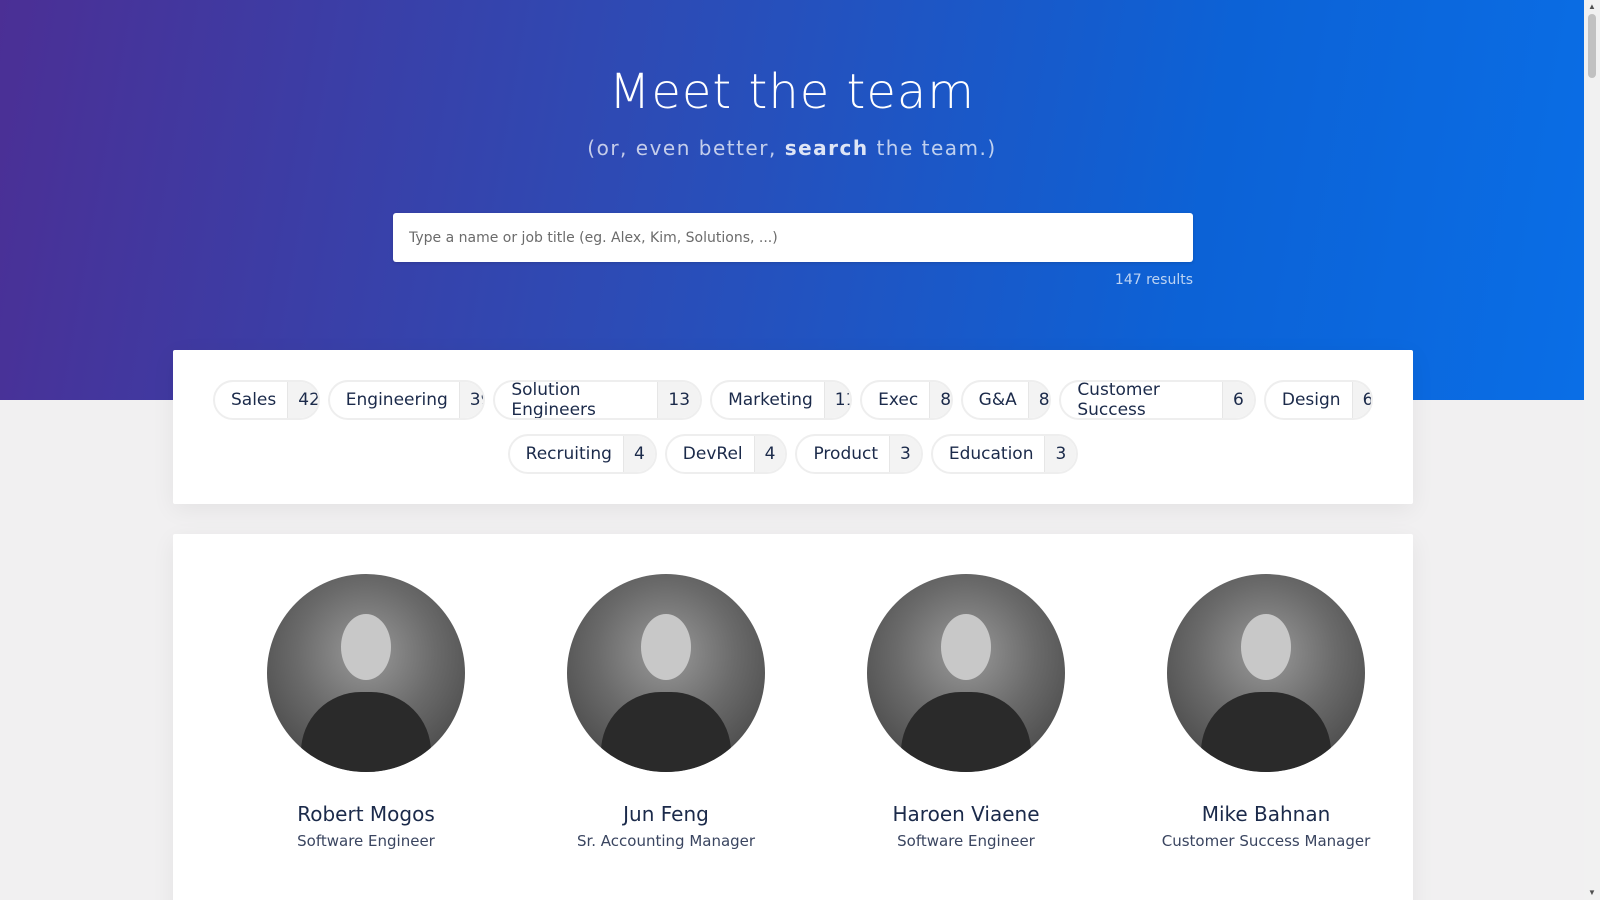 The width and height of the screenshot is (1600, 900). I want to click on chip-label: Recruiting, so click(568, 454).